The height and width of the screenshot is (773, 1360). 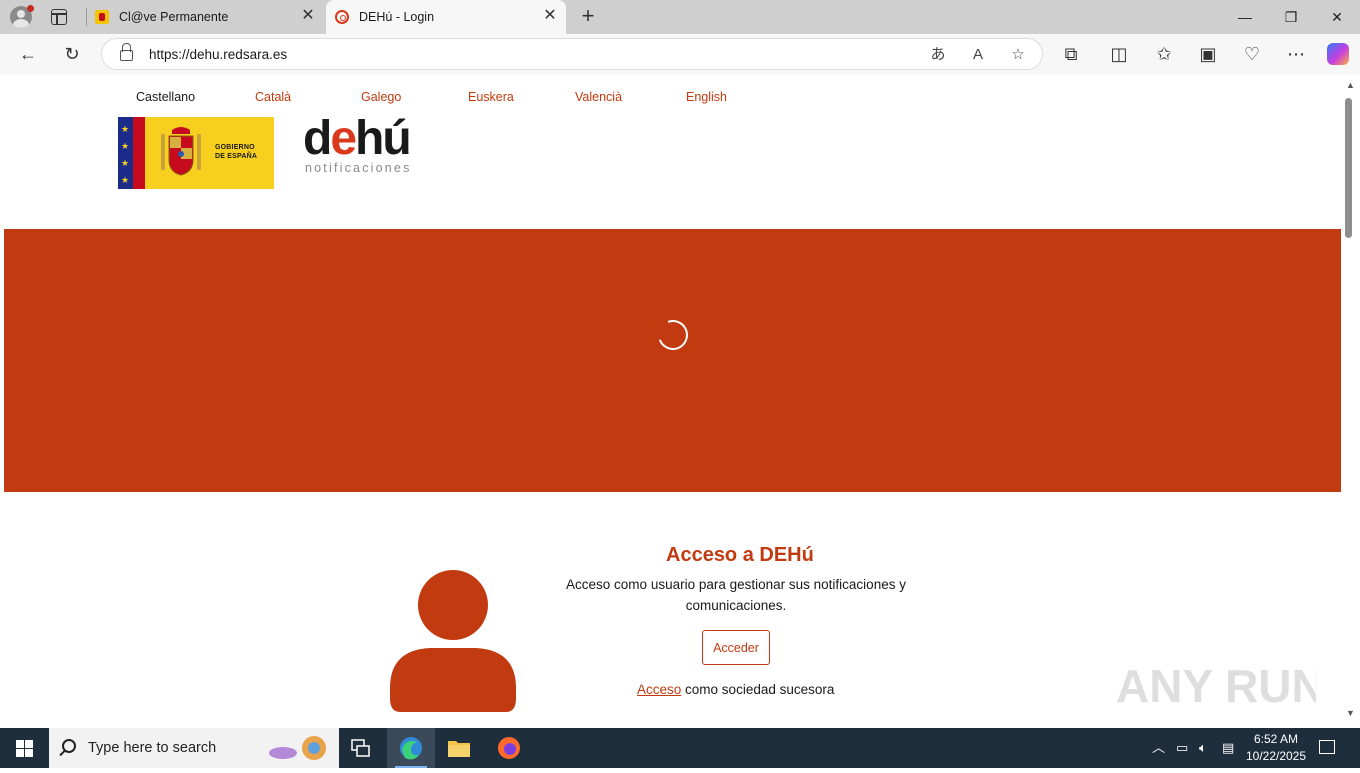 What do you see at coordinates (978, 55) in the screenshot?
I see `read-aloud-icon: A` at bounding box center [978, 55].